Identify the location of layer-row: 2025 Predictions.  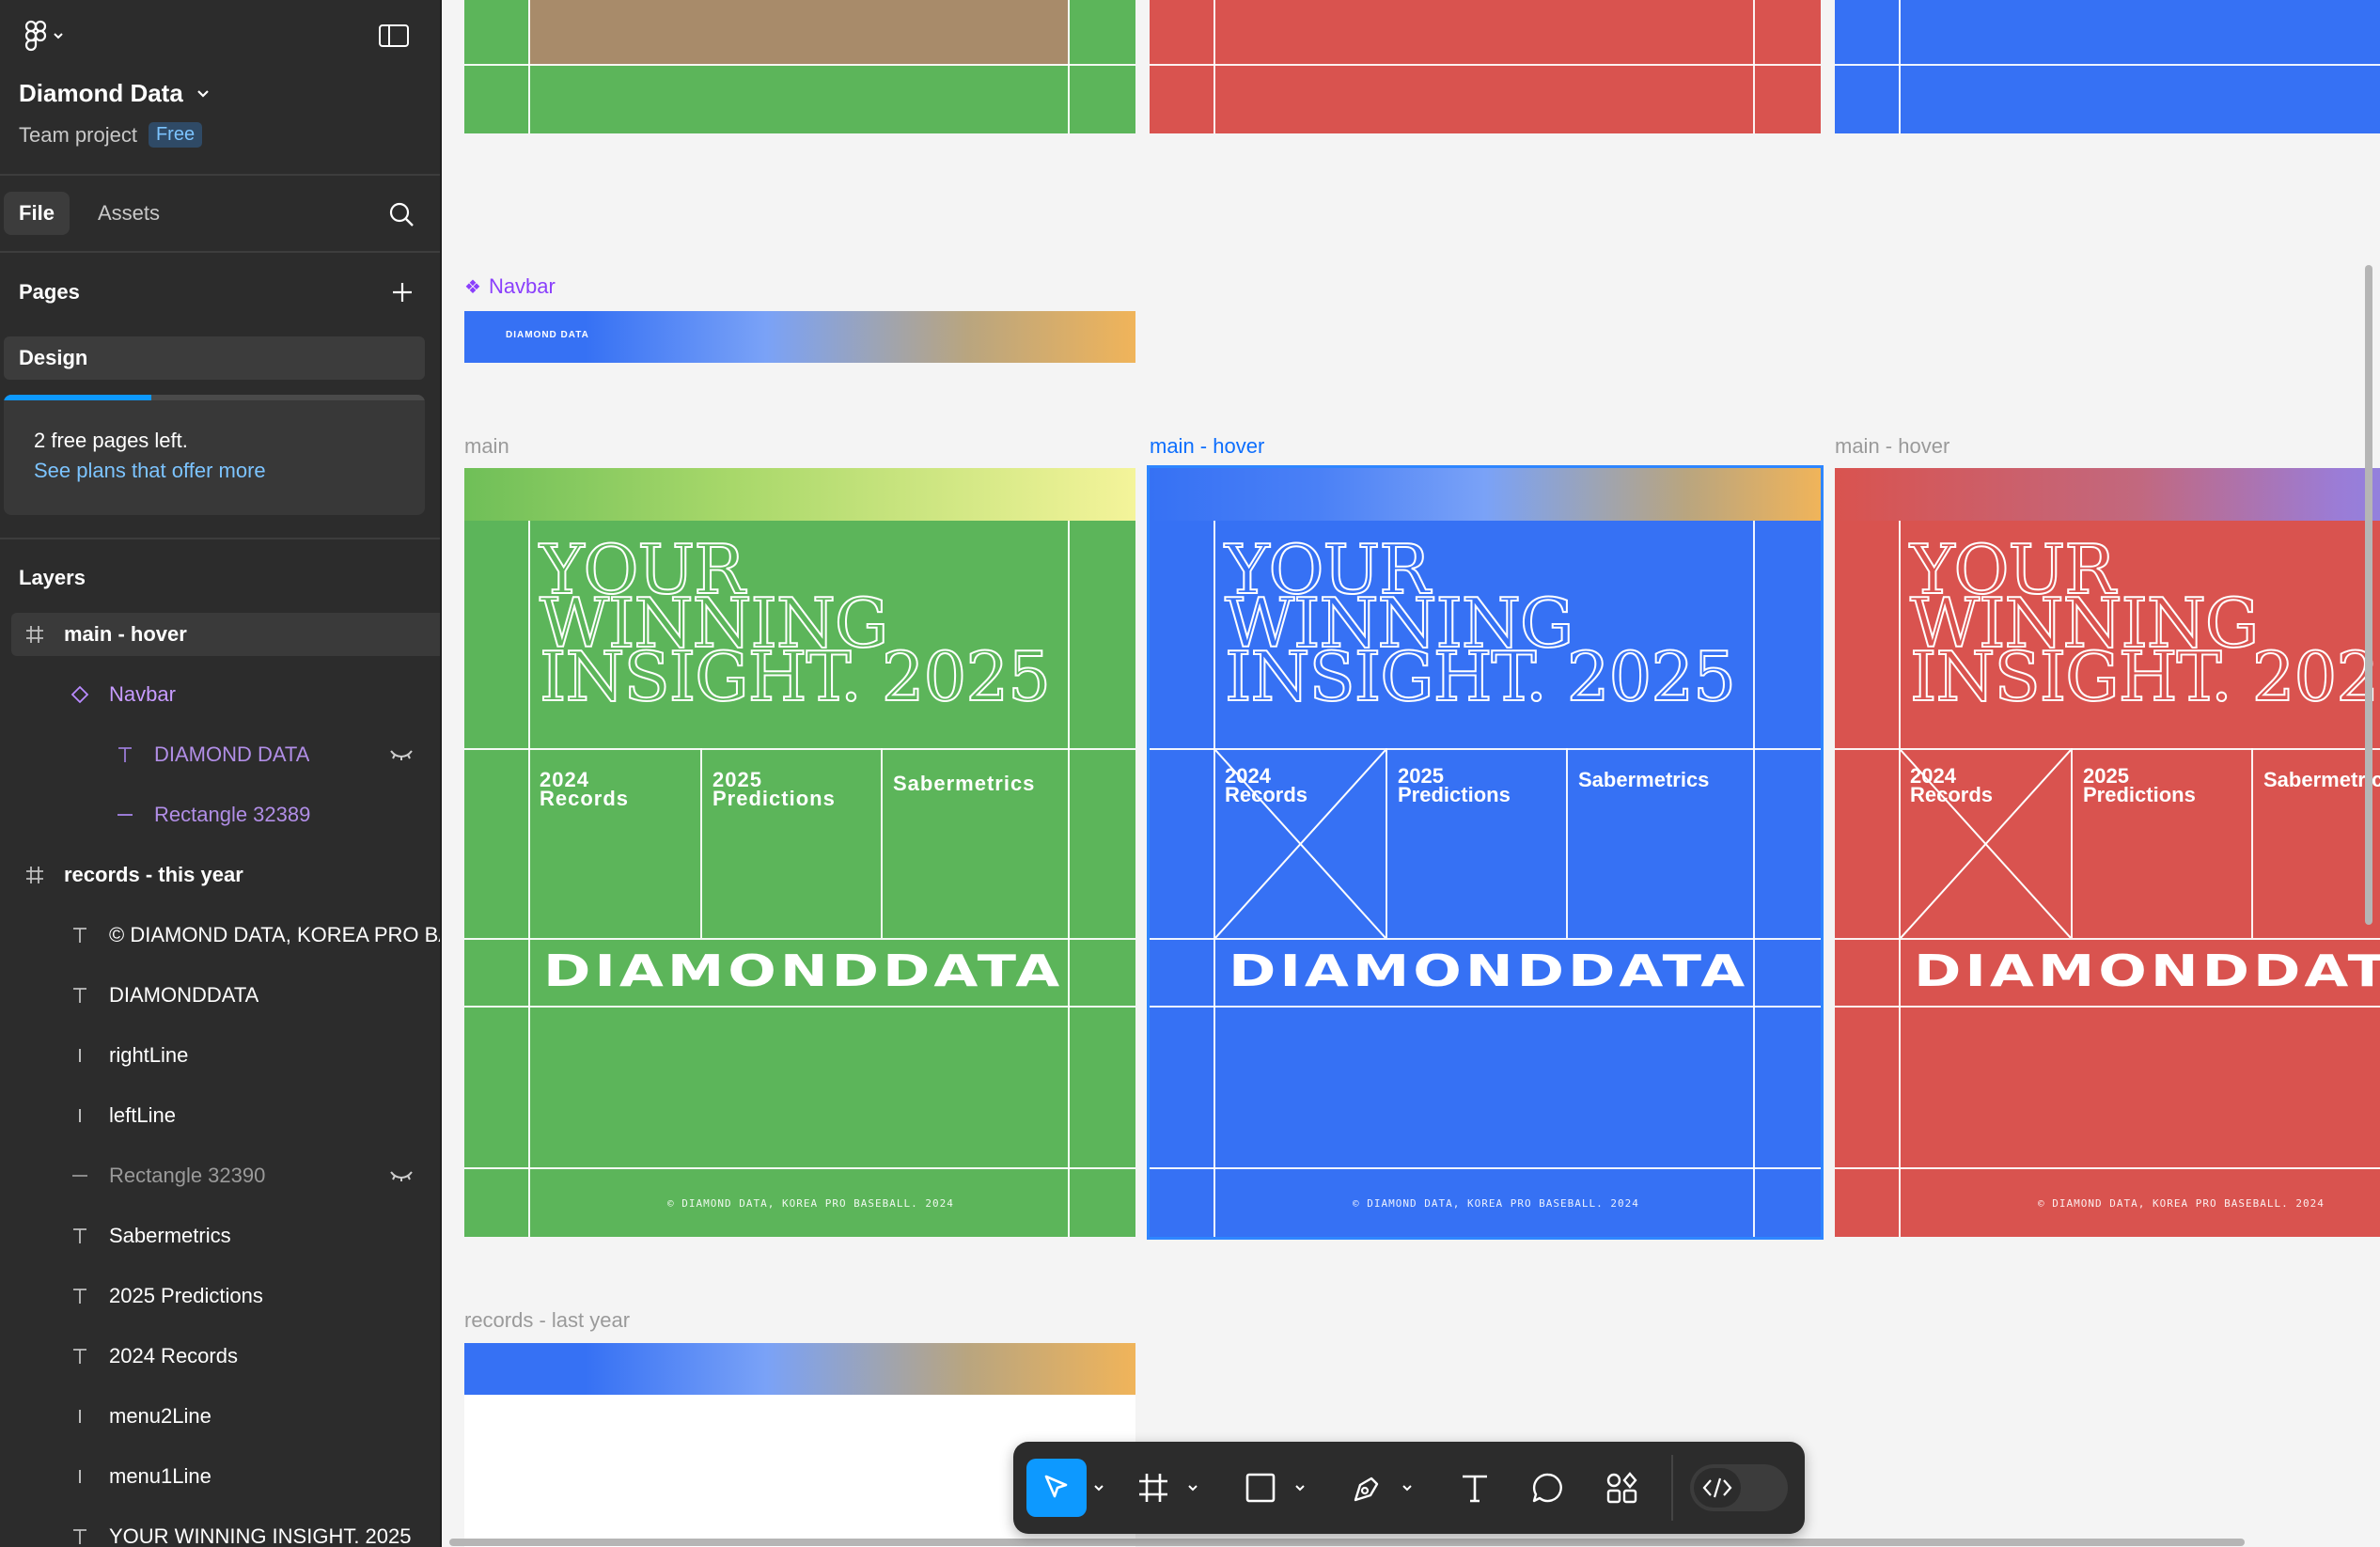
(220, 1296).